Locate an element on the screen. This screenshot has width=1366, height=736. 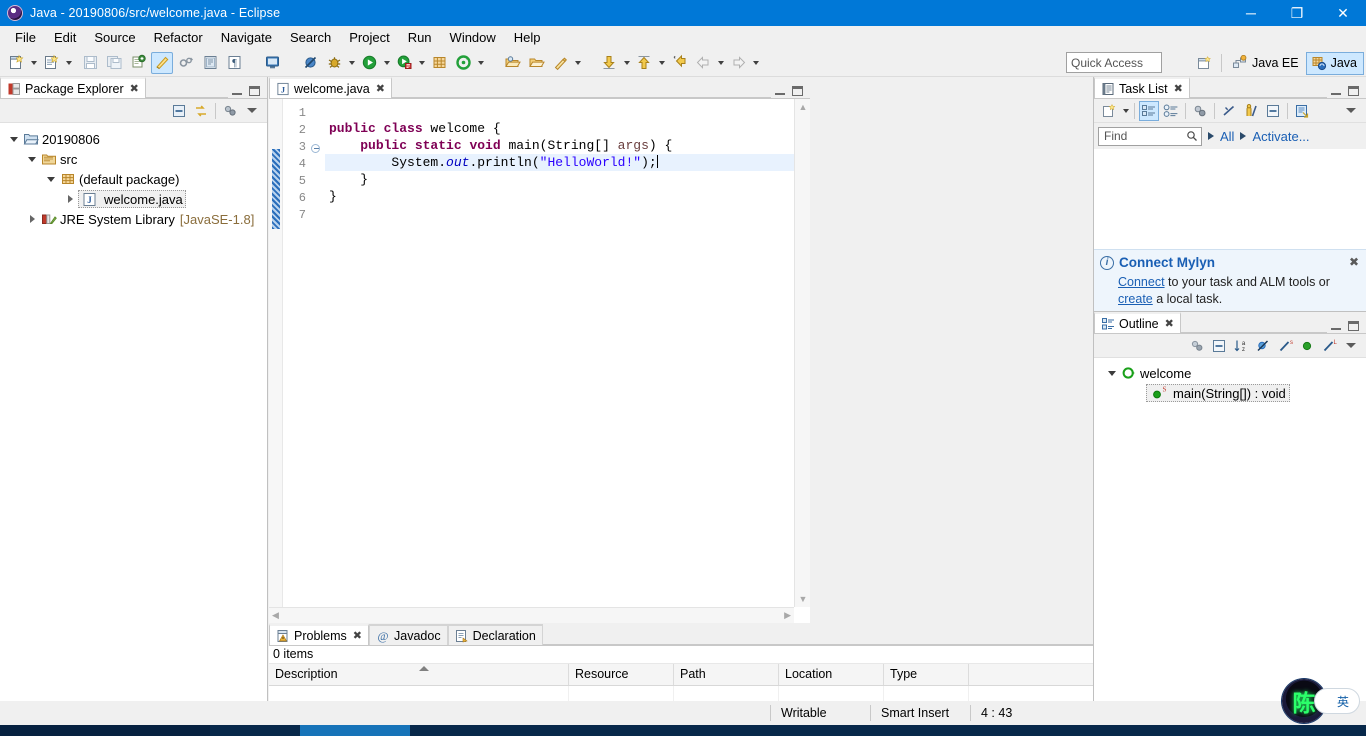
tree-item-project: 20190806 is located at coordinates (133, 139).